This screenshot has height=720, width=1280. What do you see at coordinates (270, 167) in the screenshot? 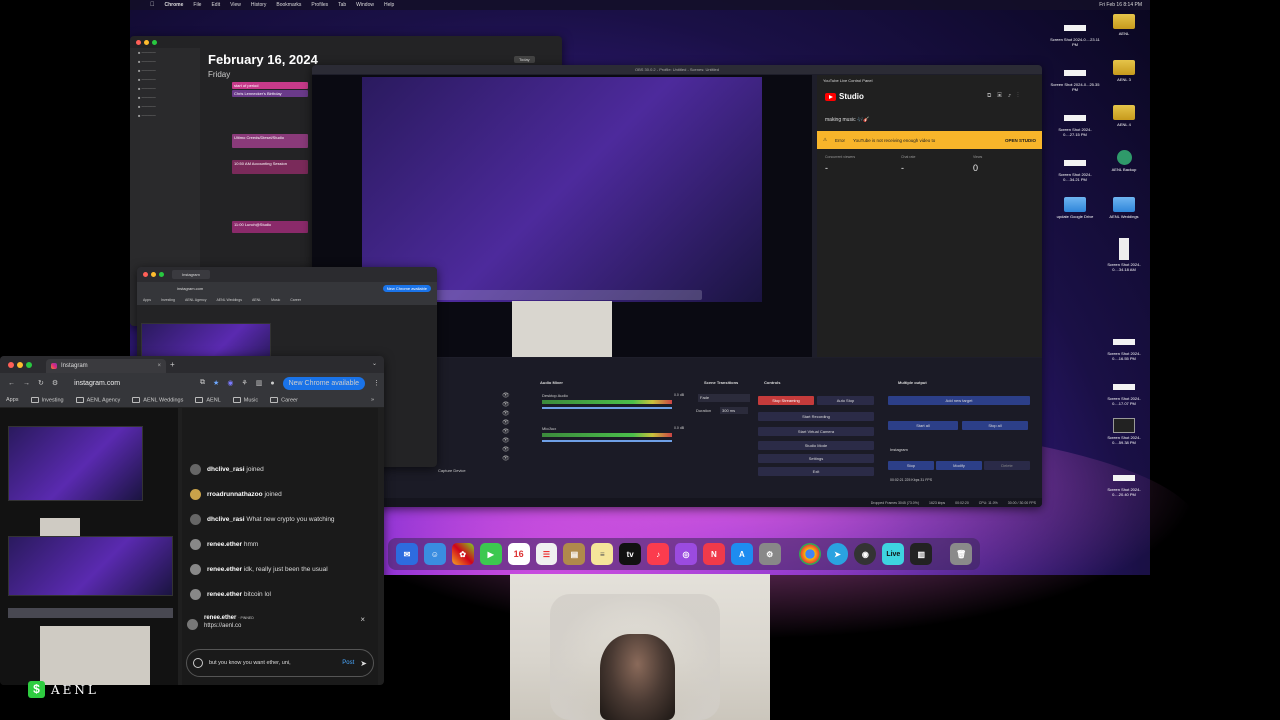
I see `calendar-event: 10:50 AM Accounting Session` at bounding box center [270, 167].